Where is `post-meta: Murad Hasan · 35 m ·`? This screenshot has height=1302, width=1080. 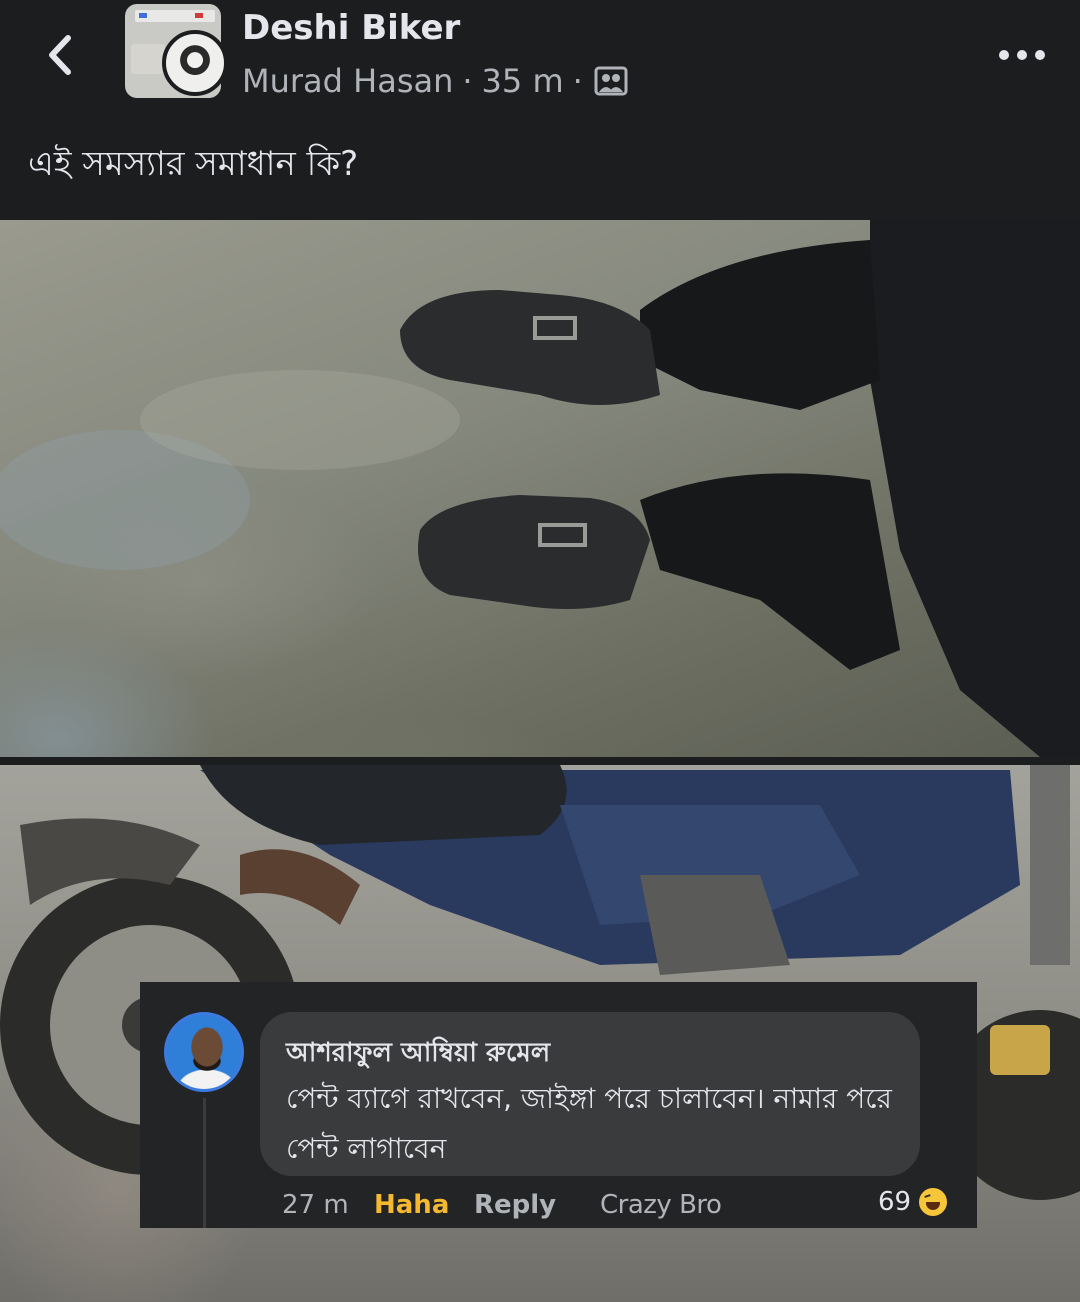 post-meta: Murad Hasan · 35 m · is located at coordinates (435, 81).